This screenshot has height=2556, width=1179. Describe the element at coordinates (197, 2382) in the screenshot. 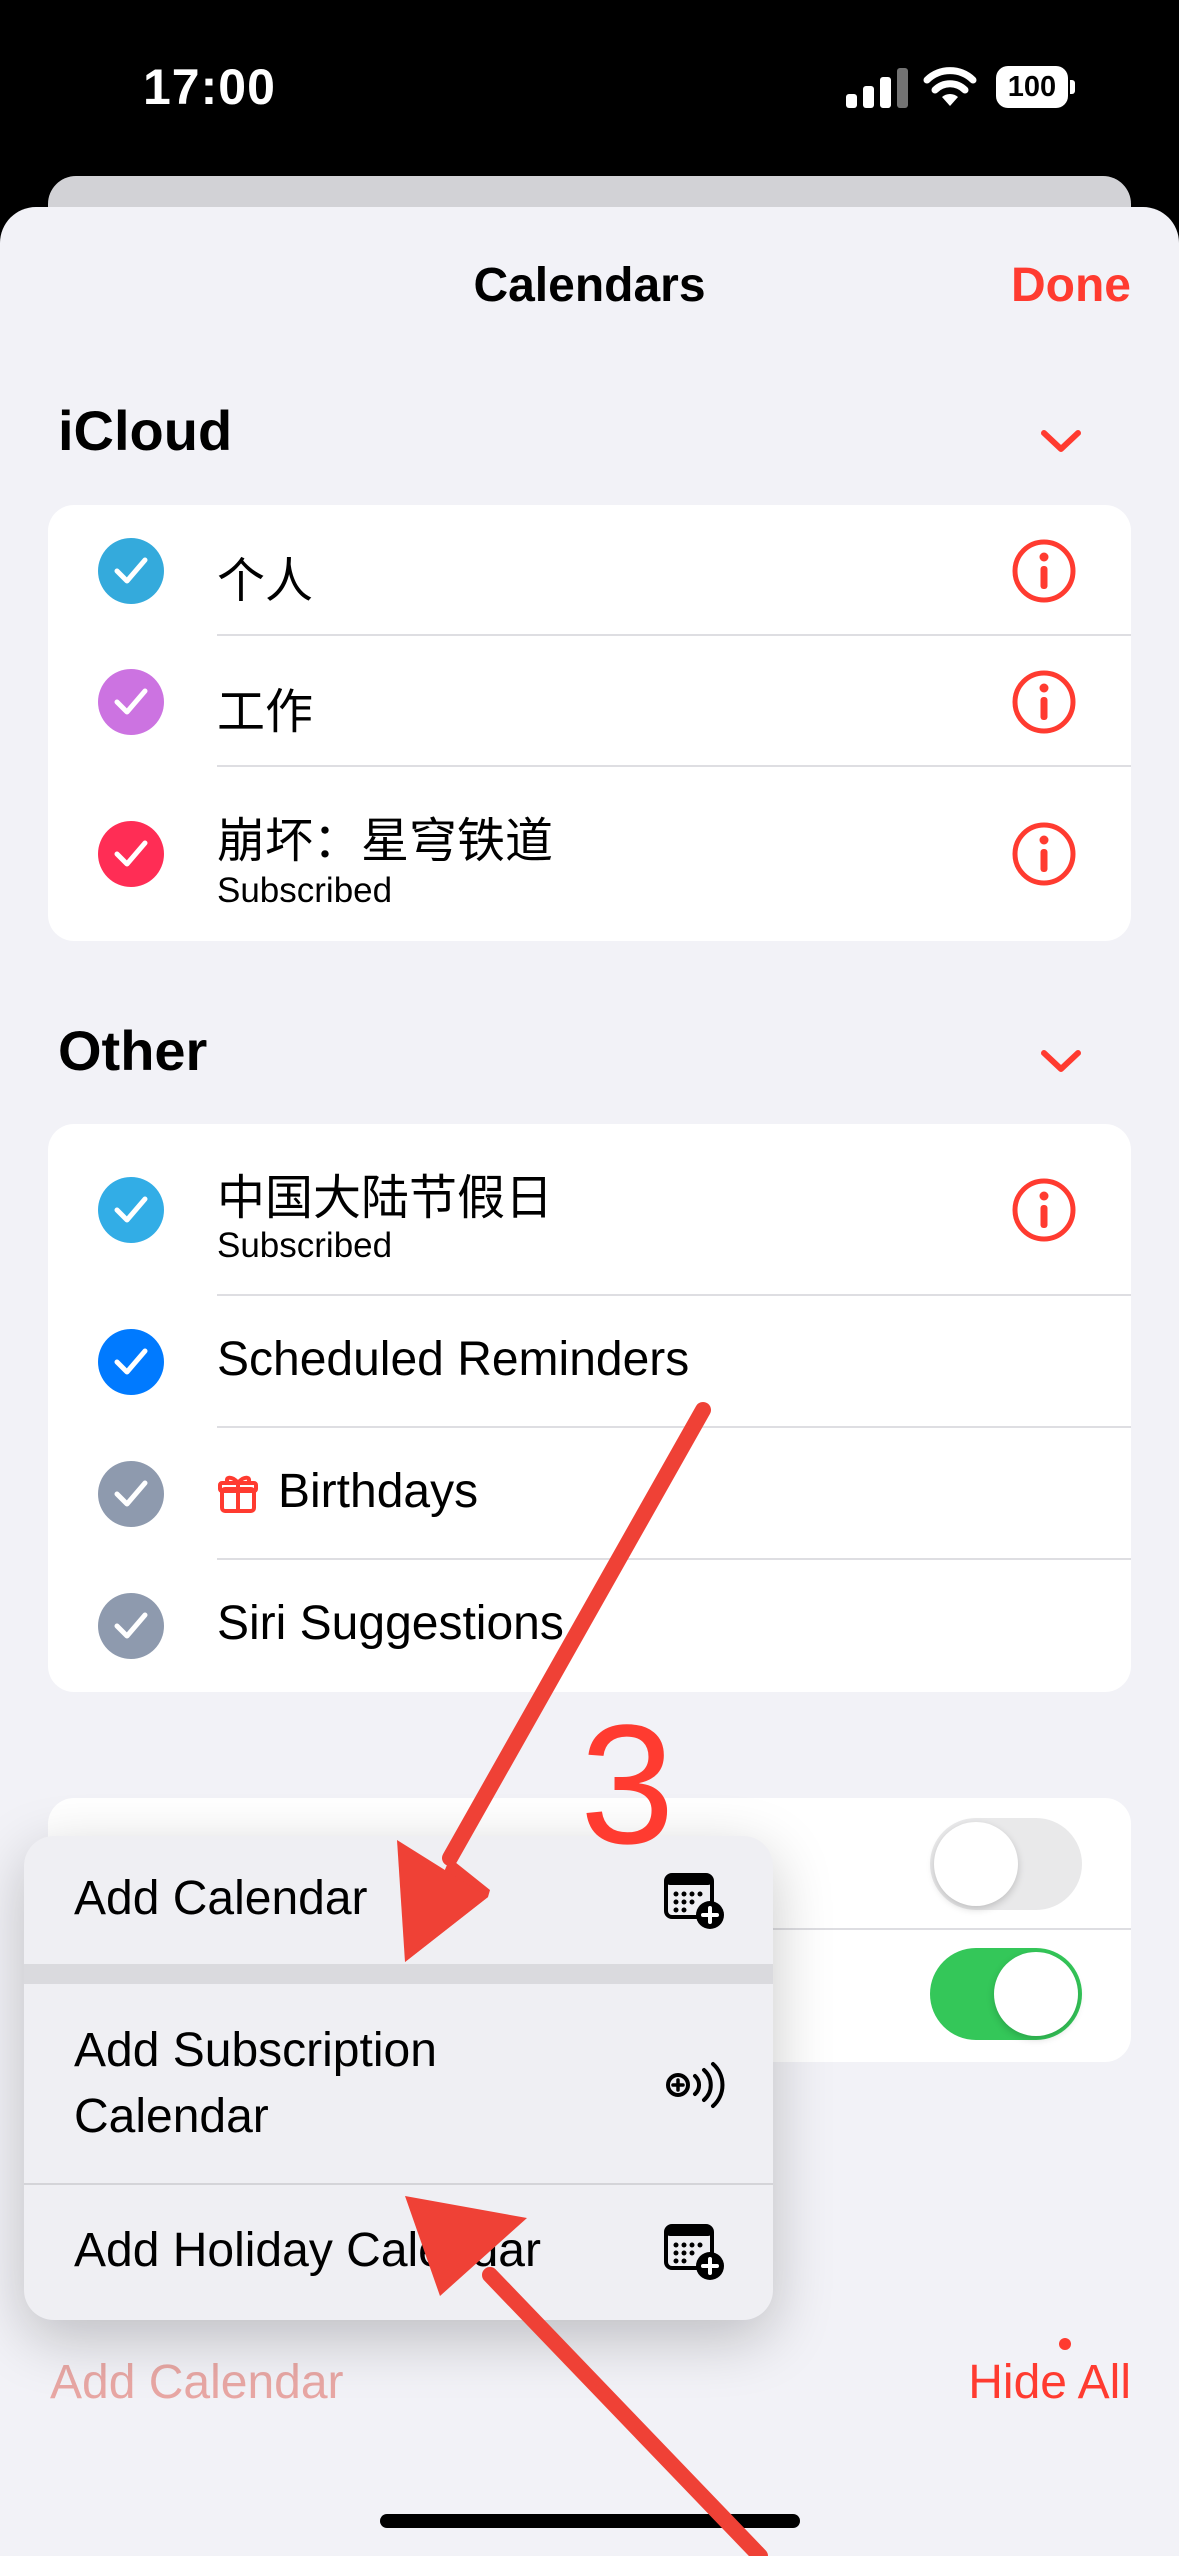

I see `add-calendar-button: Add Calendar` at that location.